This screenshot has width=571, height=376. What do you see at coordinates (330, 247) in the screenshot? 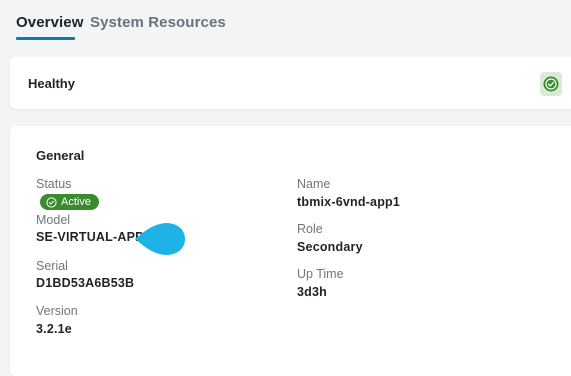
I see `role-value: Secondary` at bounding box center [330, 247].